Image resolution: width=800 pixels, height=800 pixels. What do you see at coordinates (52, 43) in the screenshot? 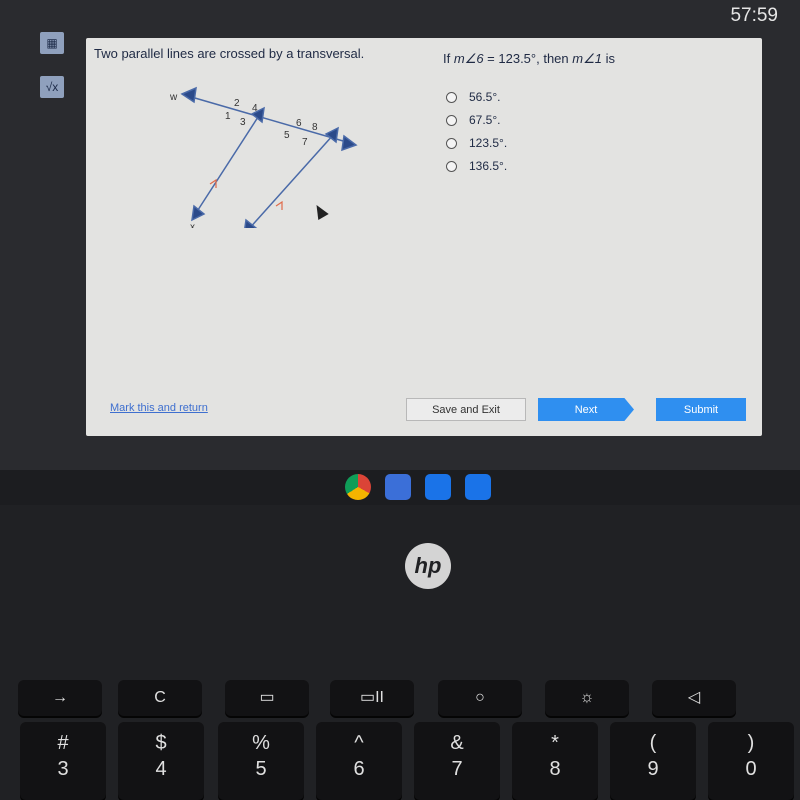
I see `calculator-icon: ▦` at bounding box center [52, 43].